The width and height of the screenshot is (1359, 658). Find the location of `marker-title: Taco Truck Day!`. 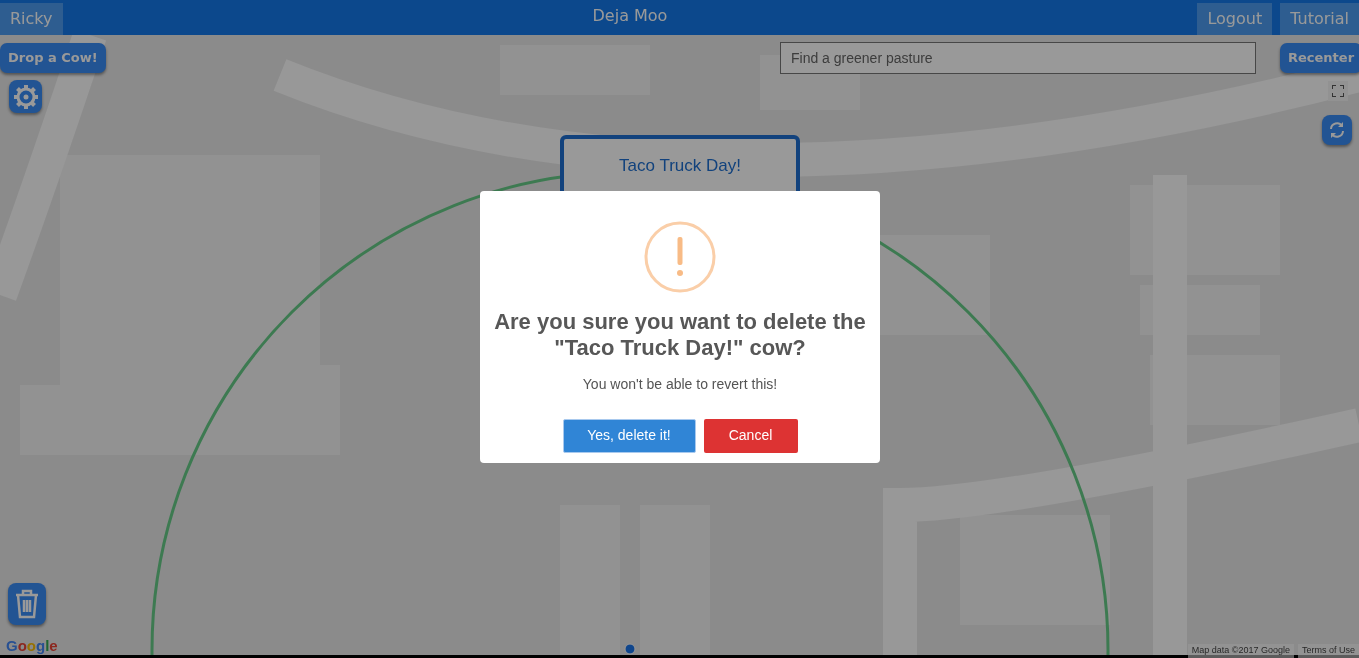

marker-title: Taco Truck Day! is located at coordinates (680, 166).